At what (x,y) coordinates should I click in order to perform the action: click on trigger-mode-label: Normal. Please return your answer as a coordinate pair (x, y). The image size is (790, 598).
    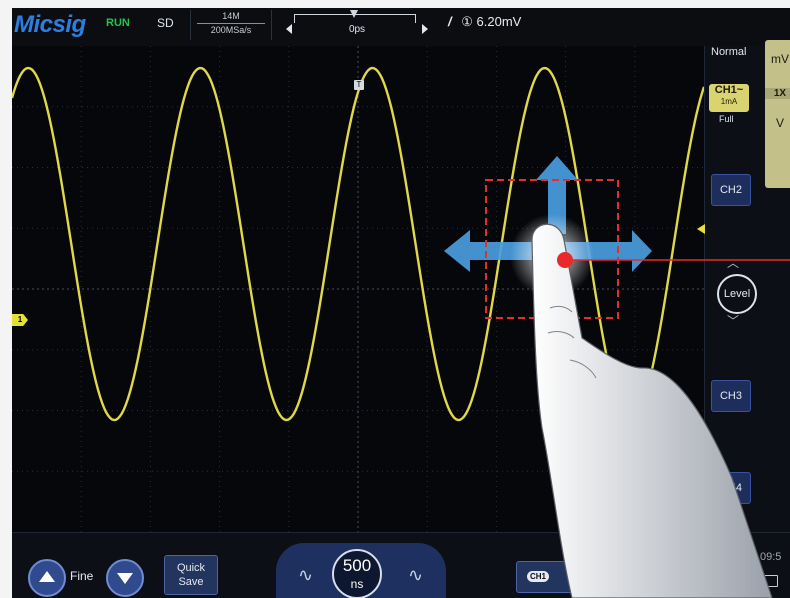
    Looking at the image, I should click on (728, 52).